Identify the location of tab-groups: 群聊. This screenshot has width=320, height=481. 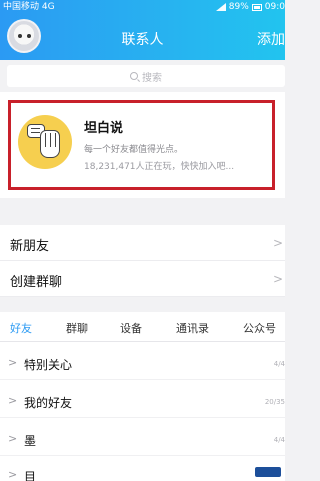
(77, 328).